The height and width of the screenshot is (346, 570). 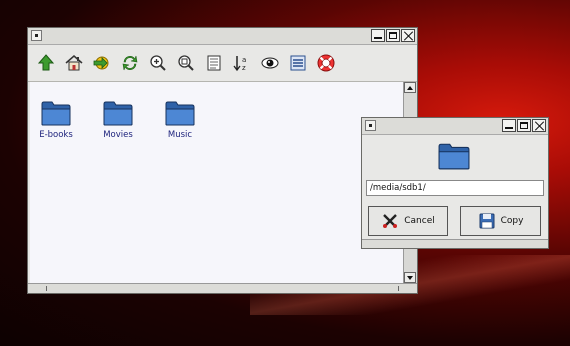 I want to click on view-icon, so click(x=213, y=63).